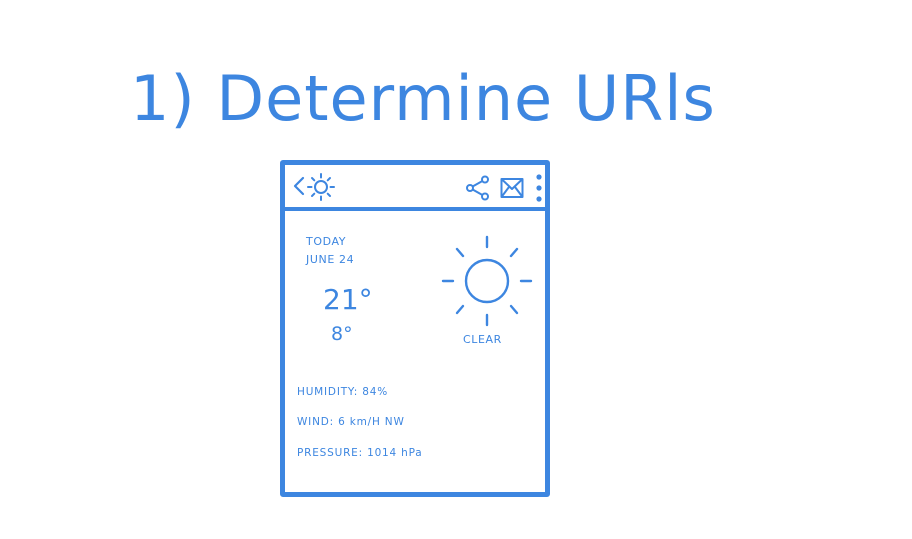  I want to click on high-temperature: 21°, so click(348, 299).